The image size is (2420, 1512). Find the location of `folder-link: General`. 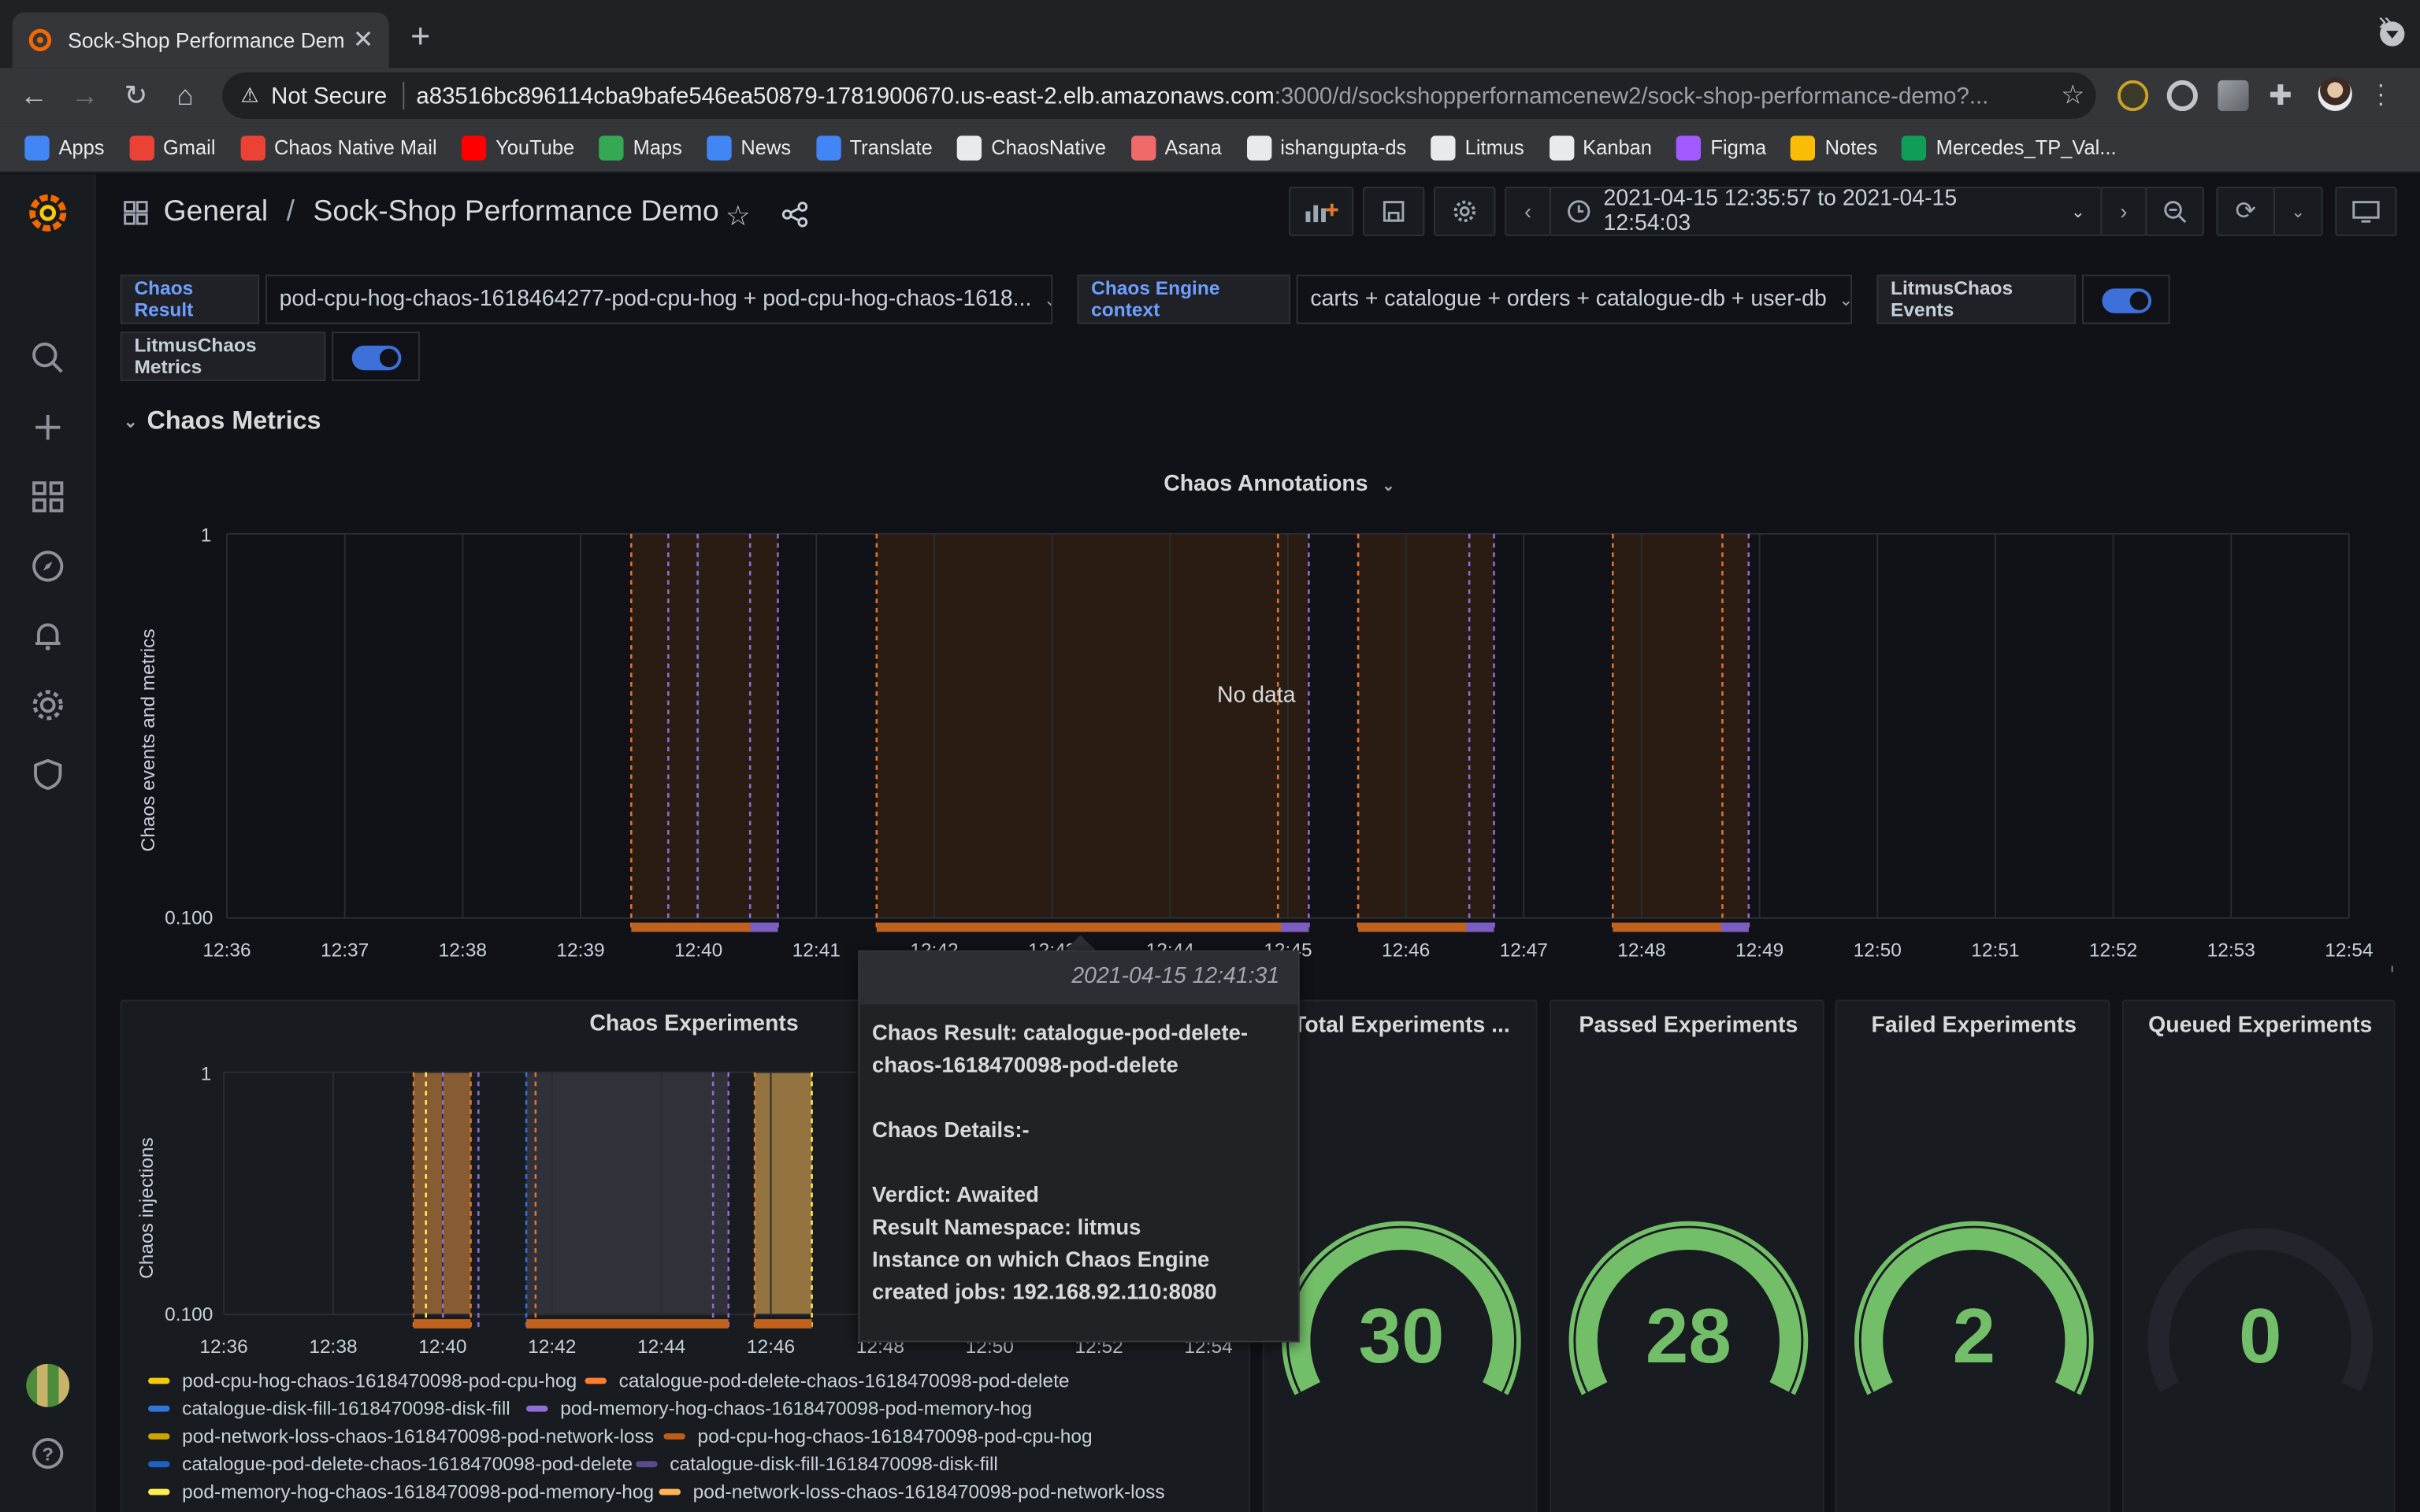

folder-link: General is located at coordinates (216, 213).